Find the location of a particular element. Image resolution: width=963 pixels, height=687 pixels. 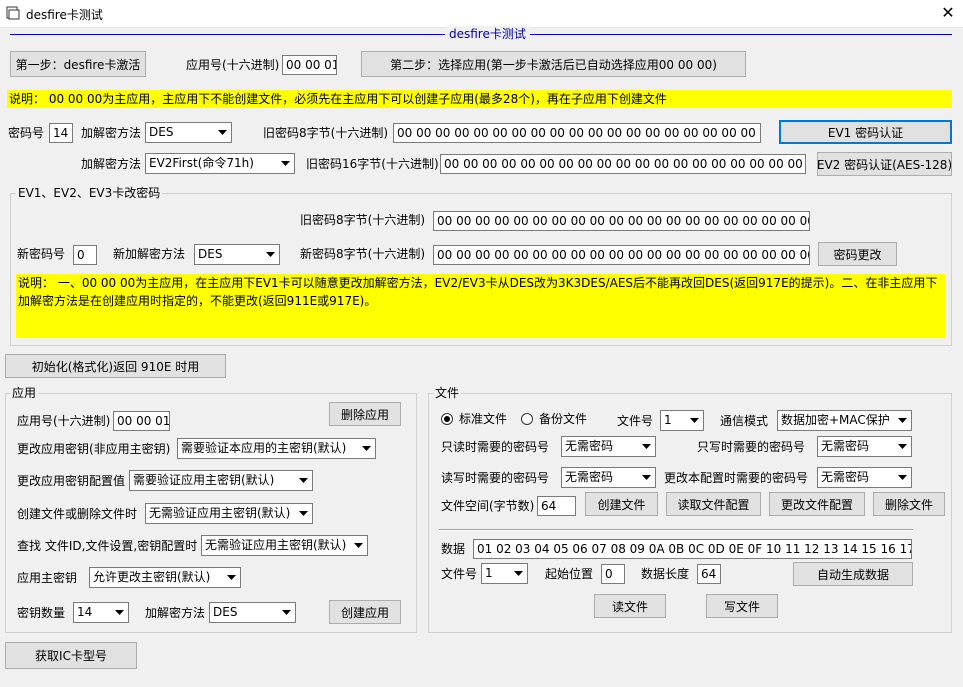

comm-mode-select: 数据加密+MAC保护 is located at coordinates (844, 420).